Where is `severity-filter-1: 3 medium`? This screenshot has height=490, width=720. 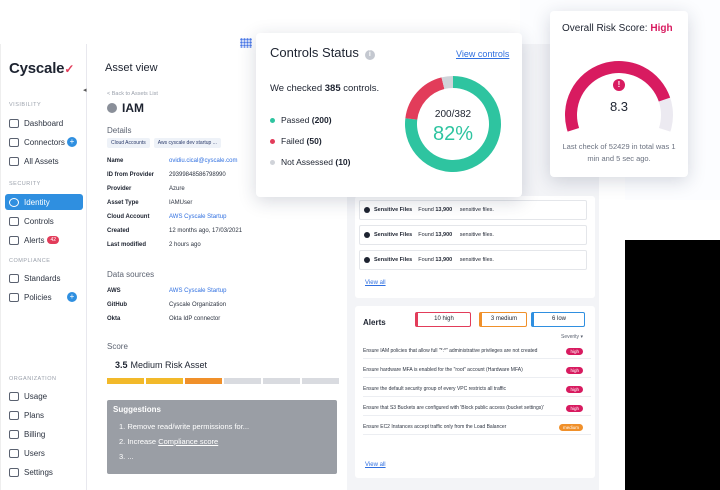 severity-filter-1: 3 medium is located at coordinates (503, 319).